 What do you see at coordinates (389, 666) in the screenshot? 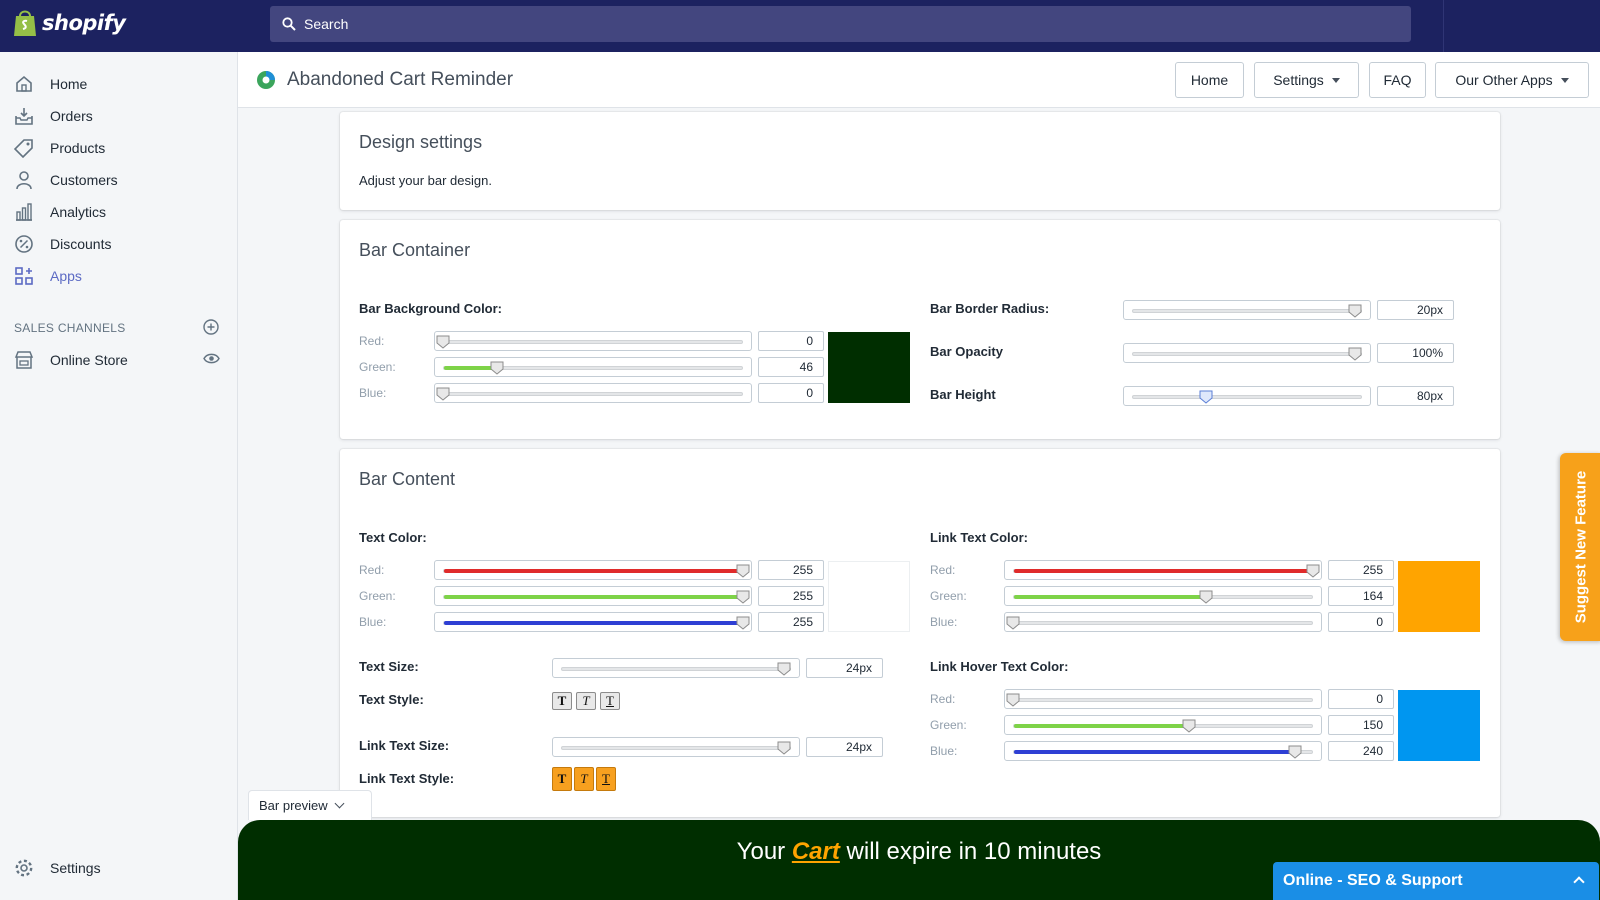
I see `text-size-label: Text Size:` at bounding box center [389, 666].